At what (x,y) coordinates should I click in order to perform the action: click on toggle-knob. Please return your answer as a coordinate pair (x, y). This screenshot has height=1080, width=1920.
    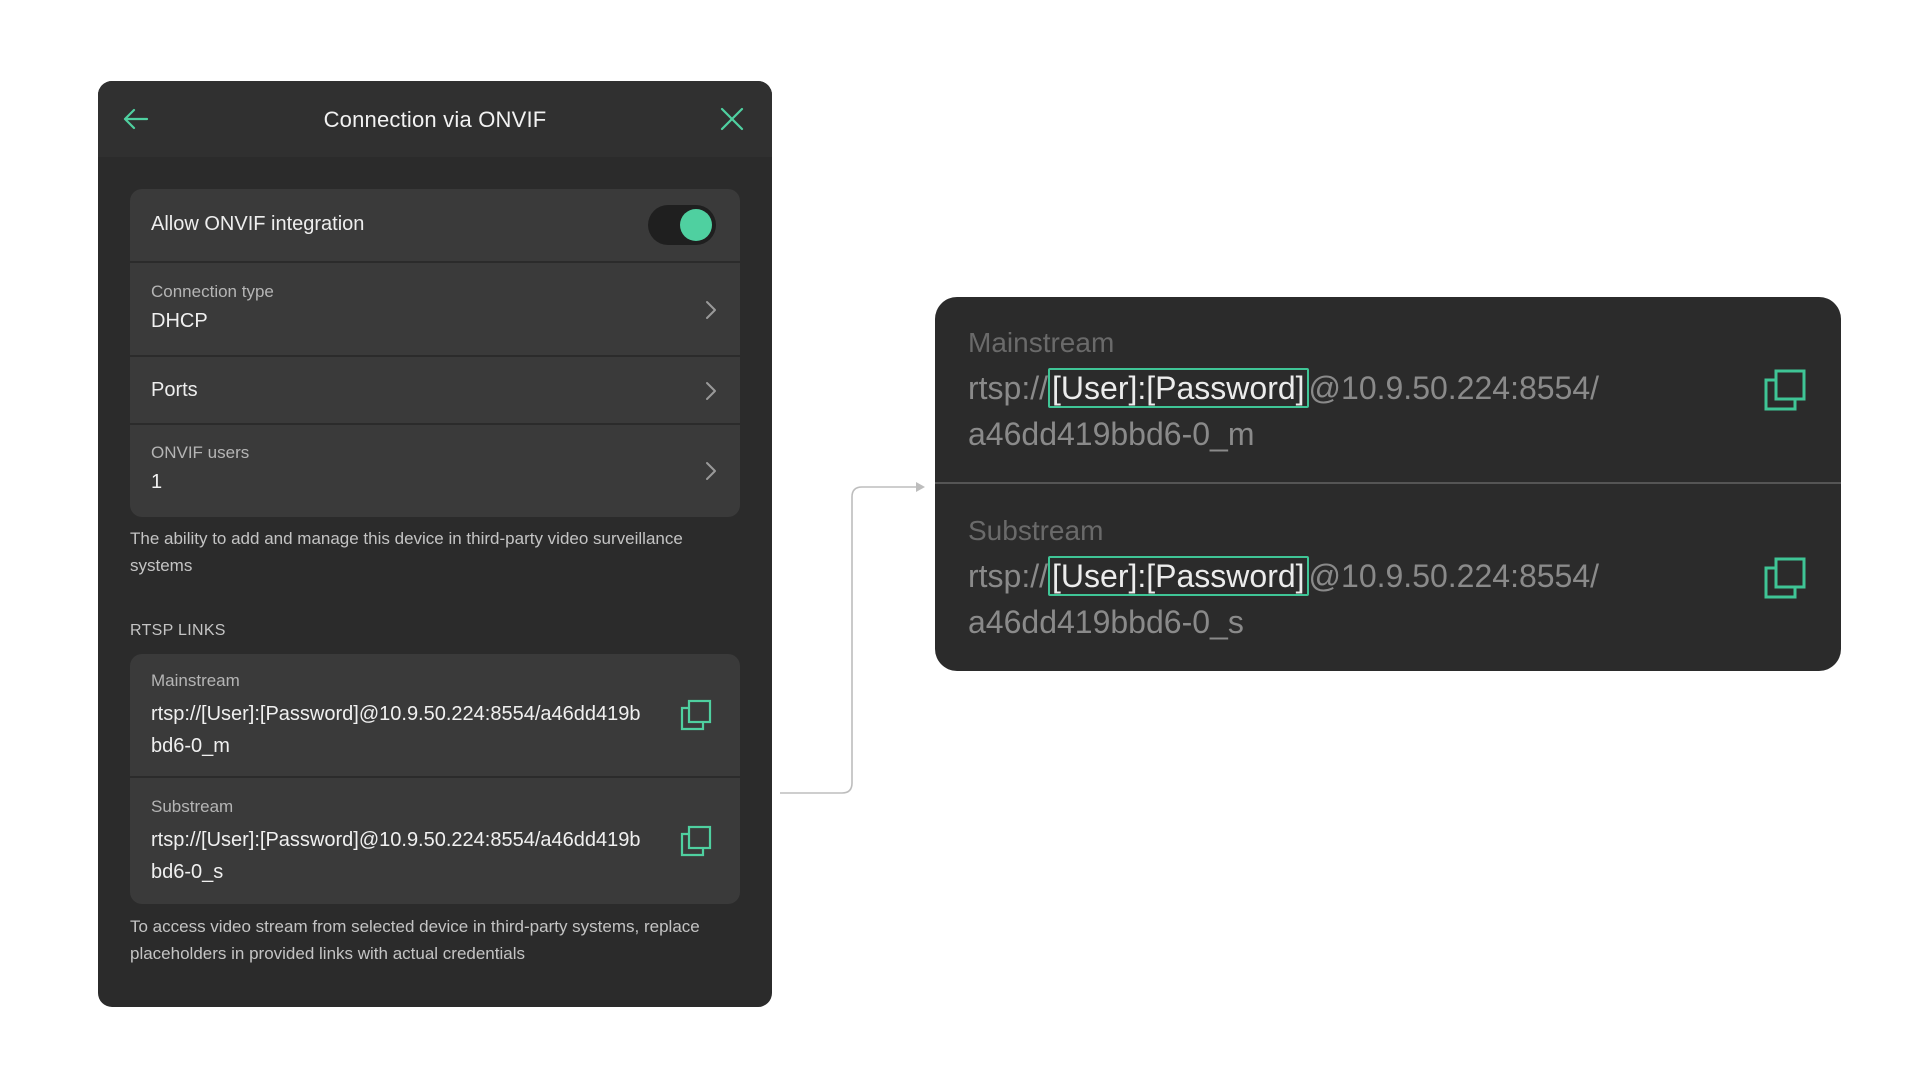
    Looking at the image, I should click on (696, 225).